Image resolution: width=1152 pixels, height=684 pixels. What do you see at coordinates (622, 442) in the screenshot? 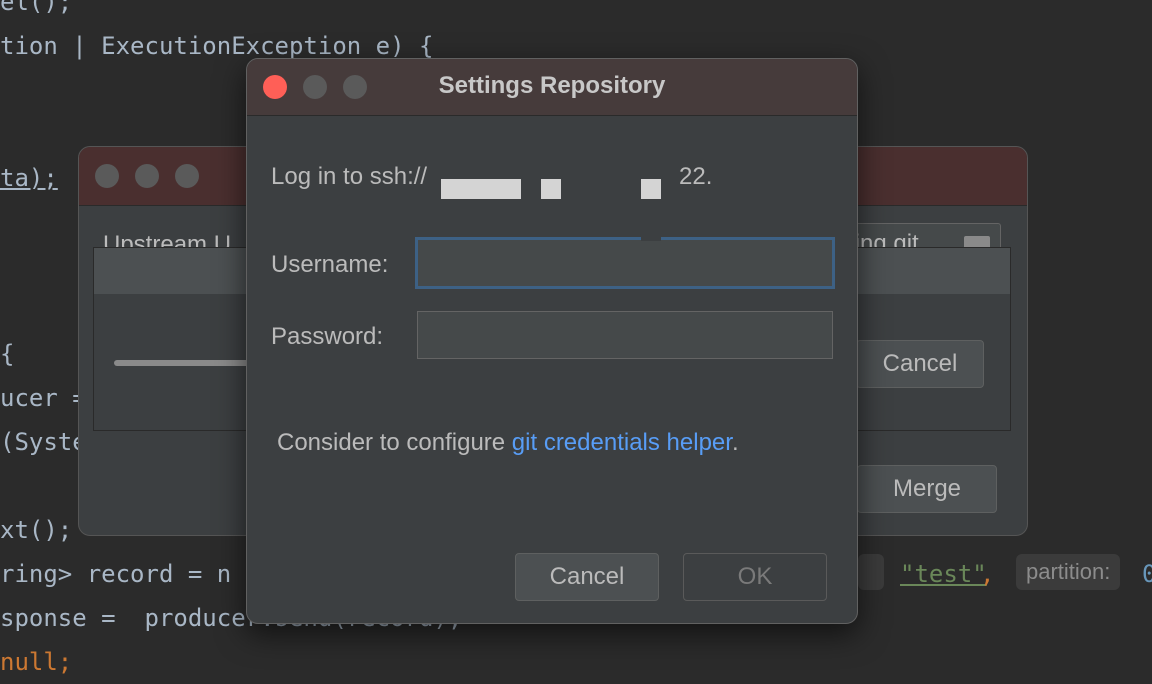
I see `git-credentials-helper-link: git credentials helper` at bounding box center [622, 442].